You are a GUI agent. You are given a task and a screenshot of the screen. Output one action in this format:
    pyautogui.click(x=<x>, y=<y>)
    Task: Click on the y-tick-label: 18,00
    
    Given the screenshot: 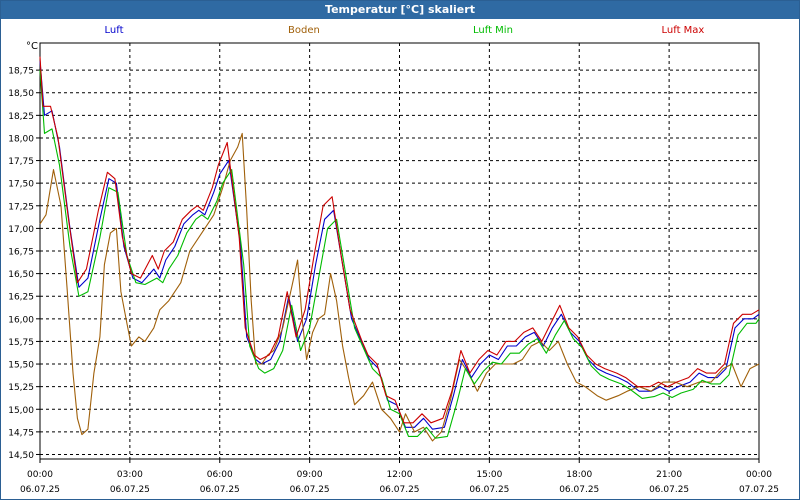 What is the action you would take?
    pyautogui.click(x=21, y=139)
    